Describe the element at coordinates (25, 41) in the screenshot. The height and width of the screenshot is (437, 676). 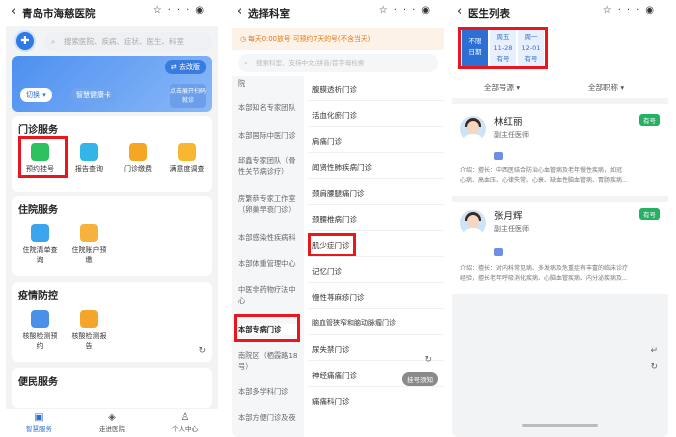
I see `hospital-logo: ✚` at that location.